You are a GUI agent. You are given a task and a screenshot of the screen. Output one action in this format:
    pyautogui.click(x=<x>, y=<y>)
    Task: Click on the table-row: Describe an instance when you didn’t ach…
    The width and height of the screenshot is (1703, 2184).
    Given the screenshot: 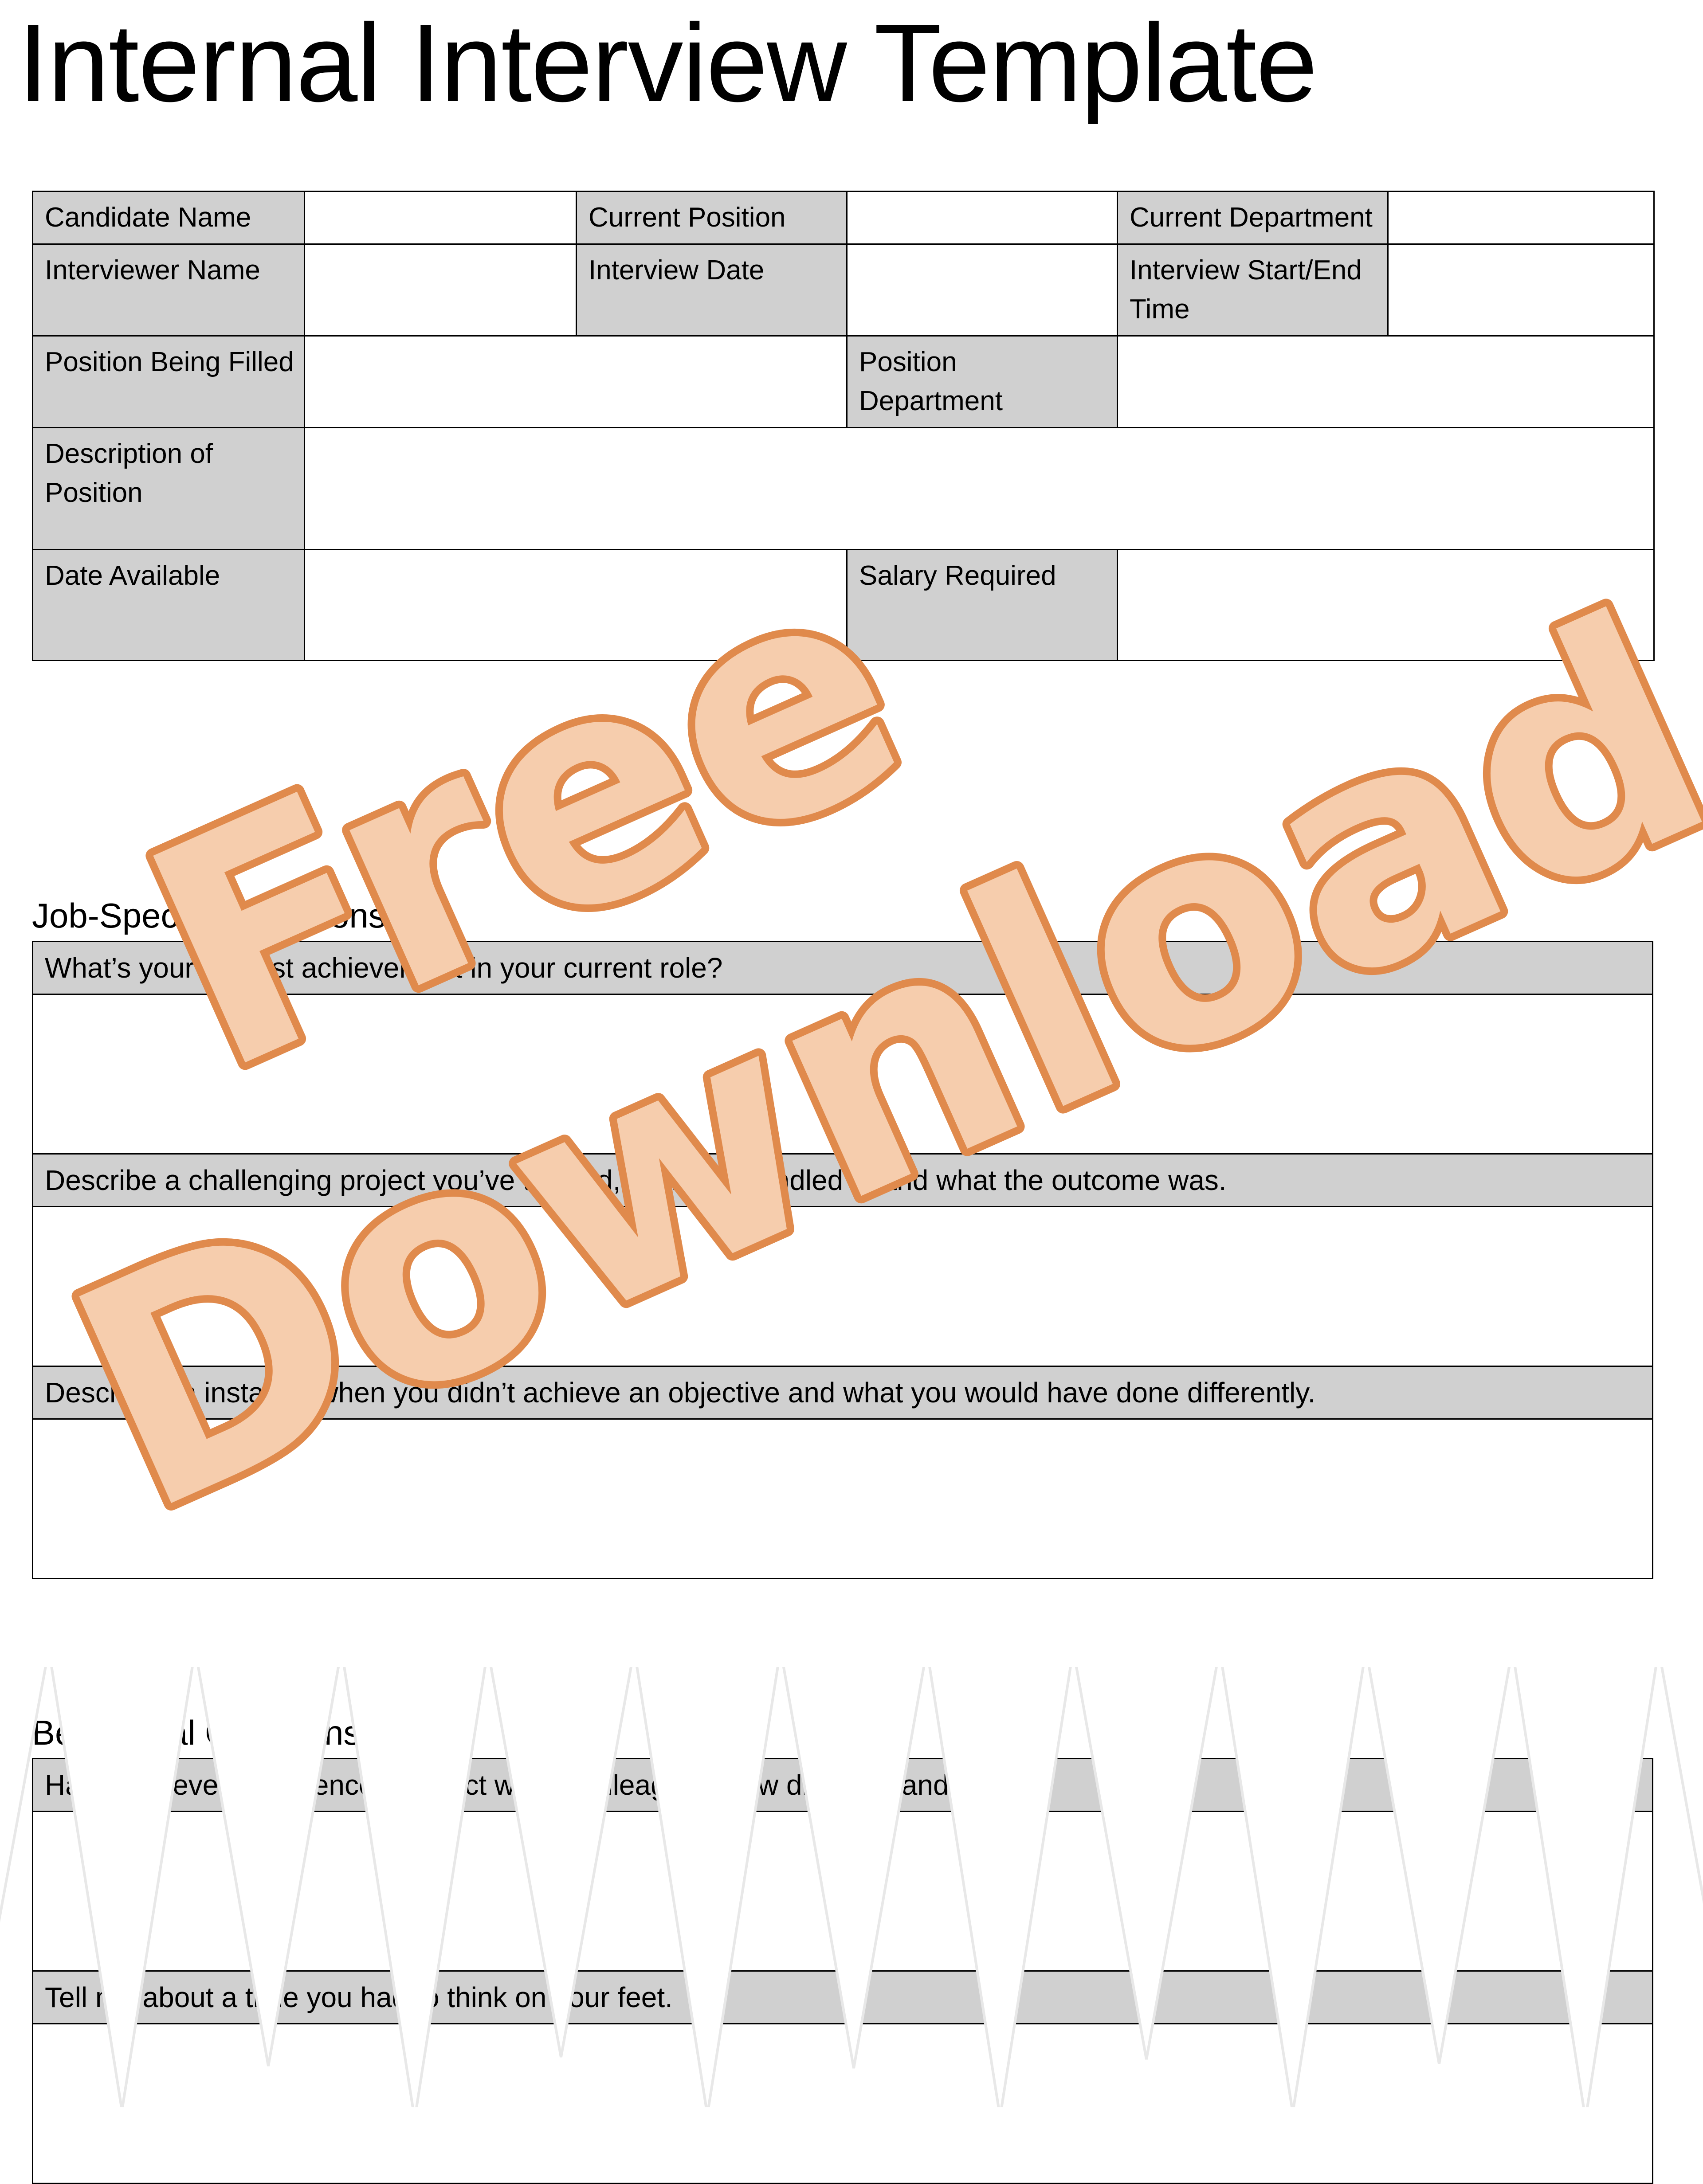 What is the action you would take?
    pyautogui.click(x=842, y=1393)
    